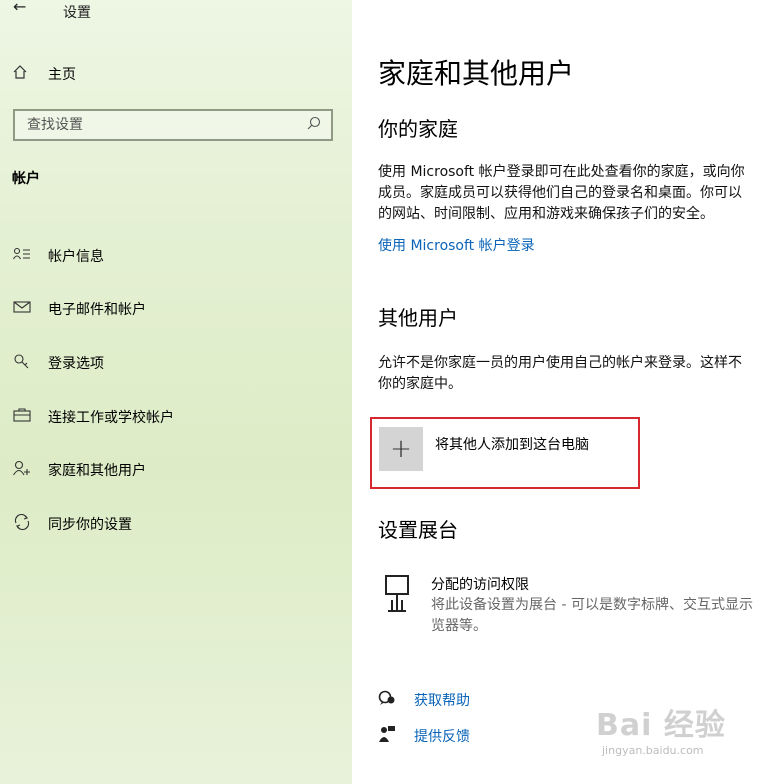 Image resolution: width=781 pixels, height=784 pixels. What do you see at coordinates (176, 470) in the screenshot?
I see `sidebar-item-family: 家庭和其他用户` at bounding box center [176, 470].